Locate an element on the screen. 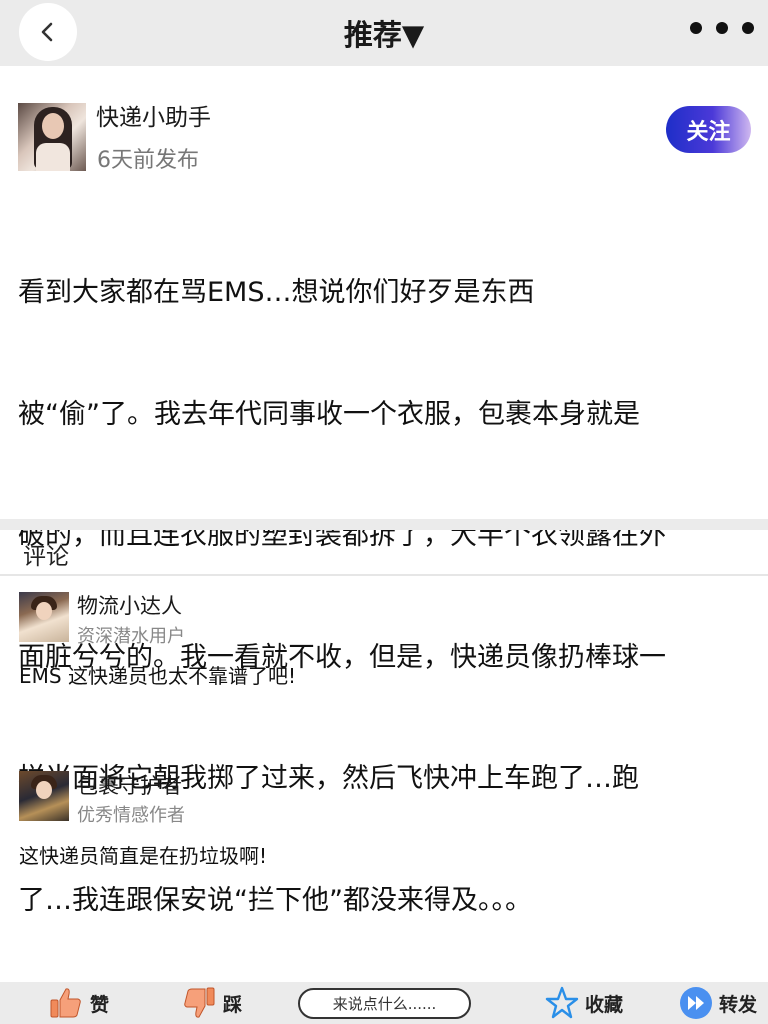 The height and width of the screenshot is (1024, 768). commenter-badge: 优秀情感作者 is located at coordinates (131, 815).